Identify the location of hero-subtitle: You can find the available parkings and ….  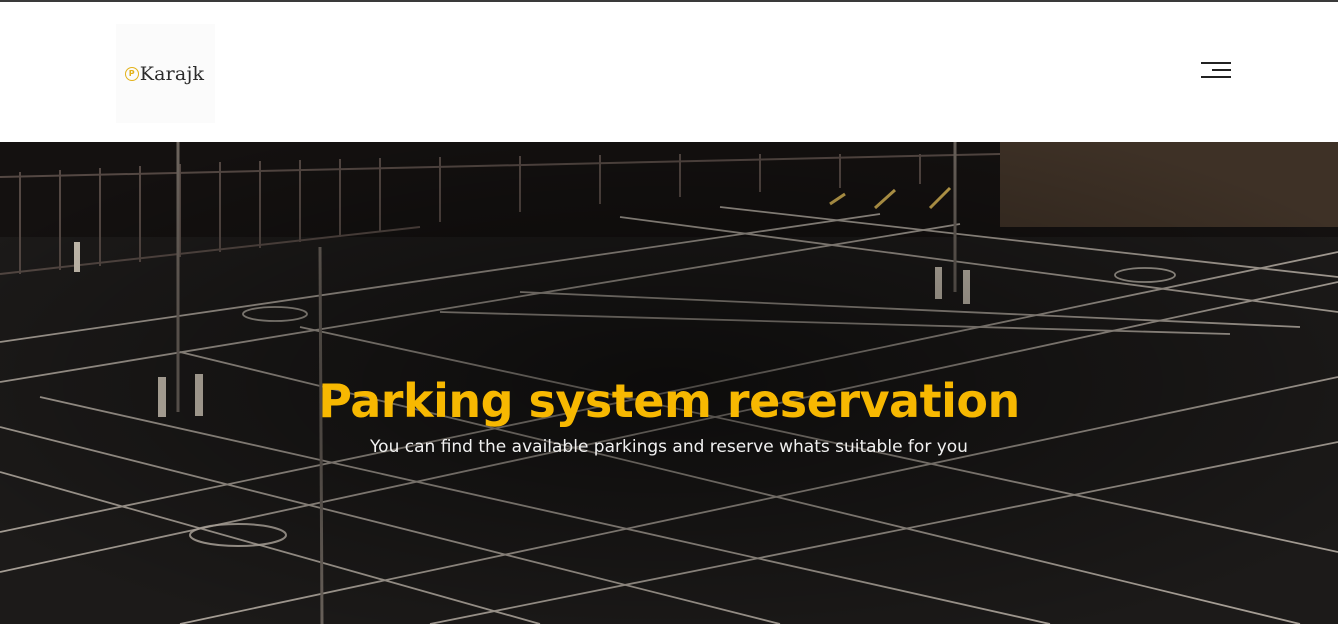
(669, 447).